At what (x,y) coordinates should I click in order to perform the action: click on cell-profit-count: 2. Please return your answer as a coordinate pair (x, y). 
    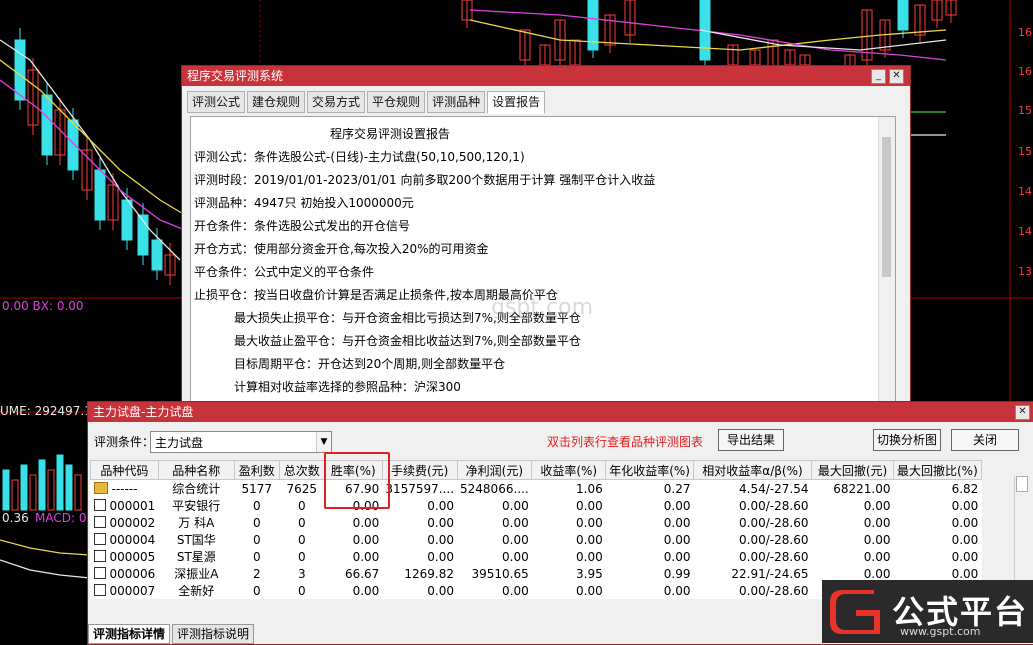
    Looking at the image, I should click on (256, 573).